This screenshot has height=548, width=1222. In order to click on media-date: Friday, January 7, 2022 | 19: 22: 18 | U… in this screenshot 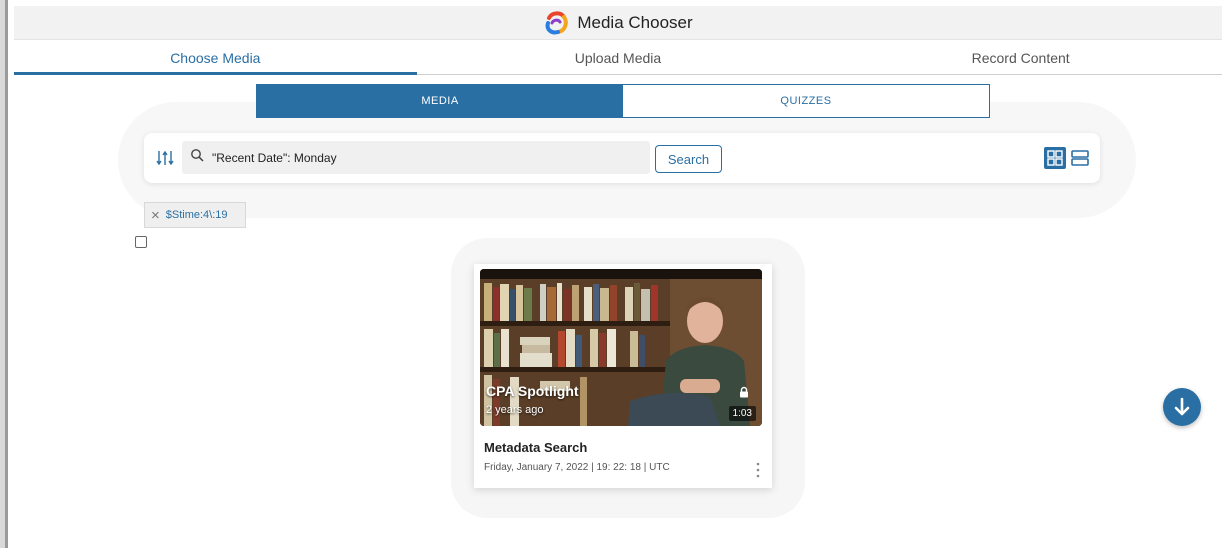, I will do `click(577, 467)`.